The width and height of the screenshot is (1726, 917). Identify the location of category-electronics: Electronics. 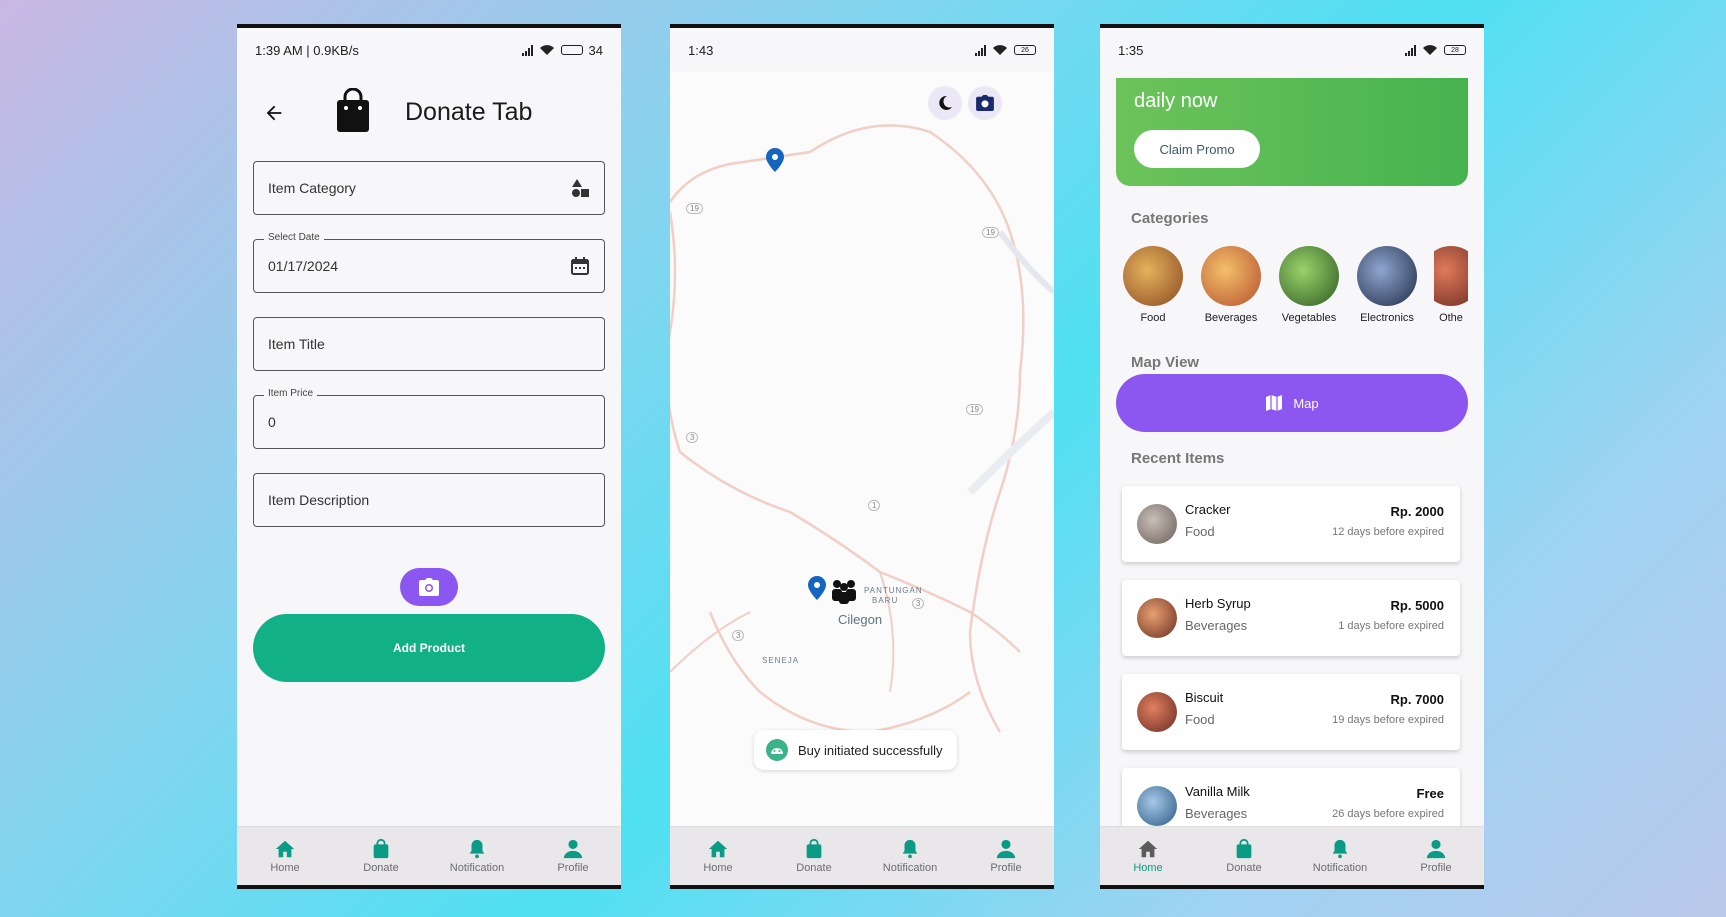
(1387, 285).